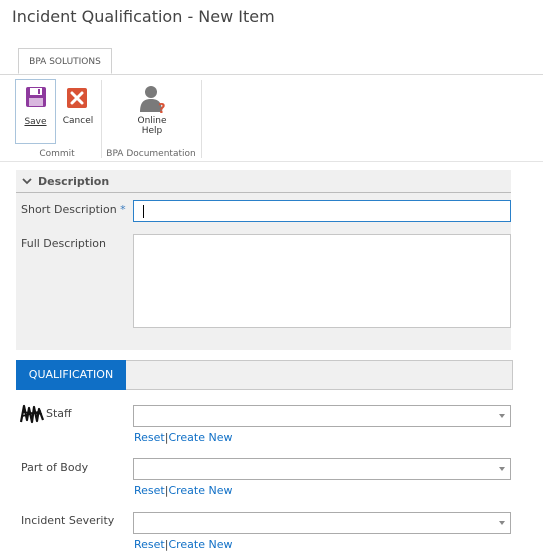  What do you see at coordinates (69, 209) in the screenshot?
I see `short-description-label-text: Short Description` at bounding box center [69, 209].